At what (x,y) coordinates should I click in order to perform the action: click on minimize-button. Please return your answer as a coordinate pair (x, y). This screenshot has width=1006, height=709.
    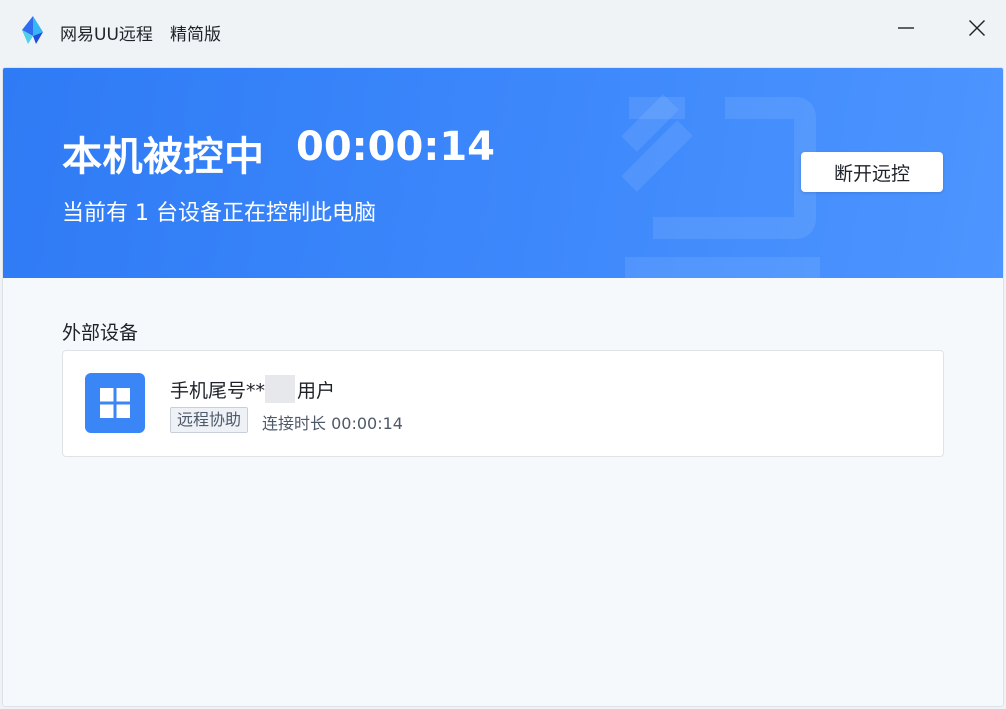
    Looking at the image, I should click on (906, 30).